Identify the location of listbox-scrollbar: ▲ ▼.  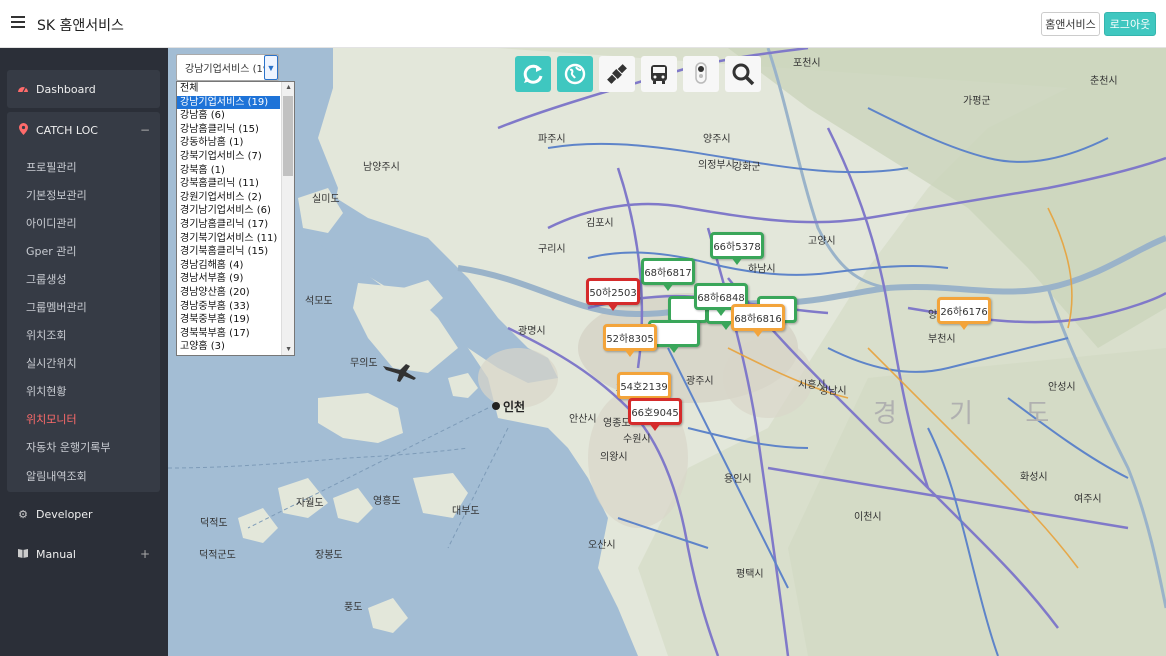
(287, 218).